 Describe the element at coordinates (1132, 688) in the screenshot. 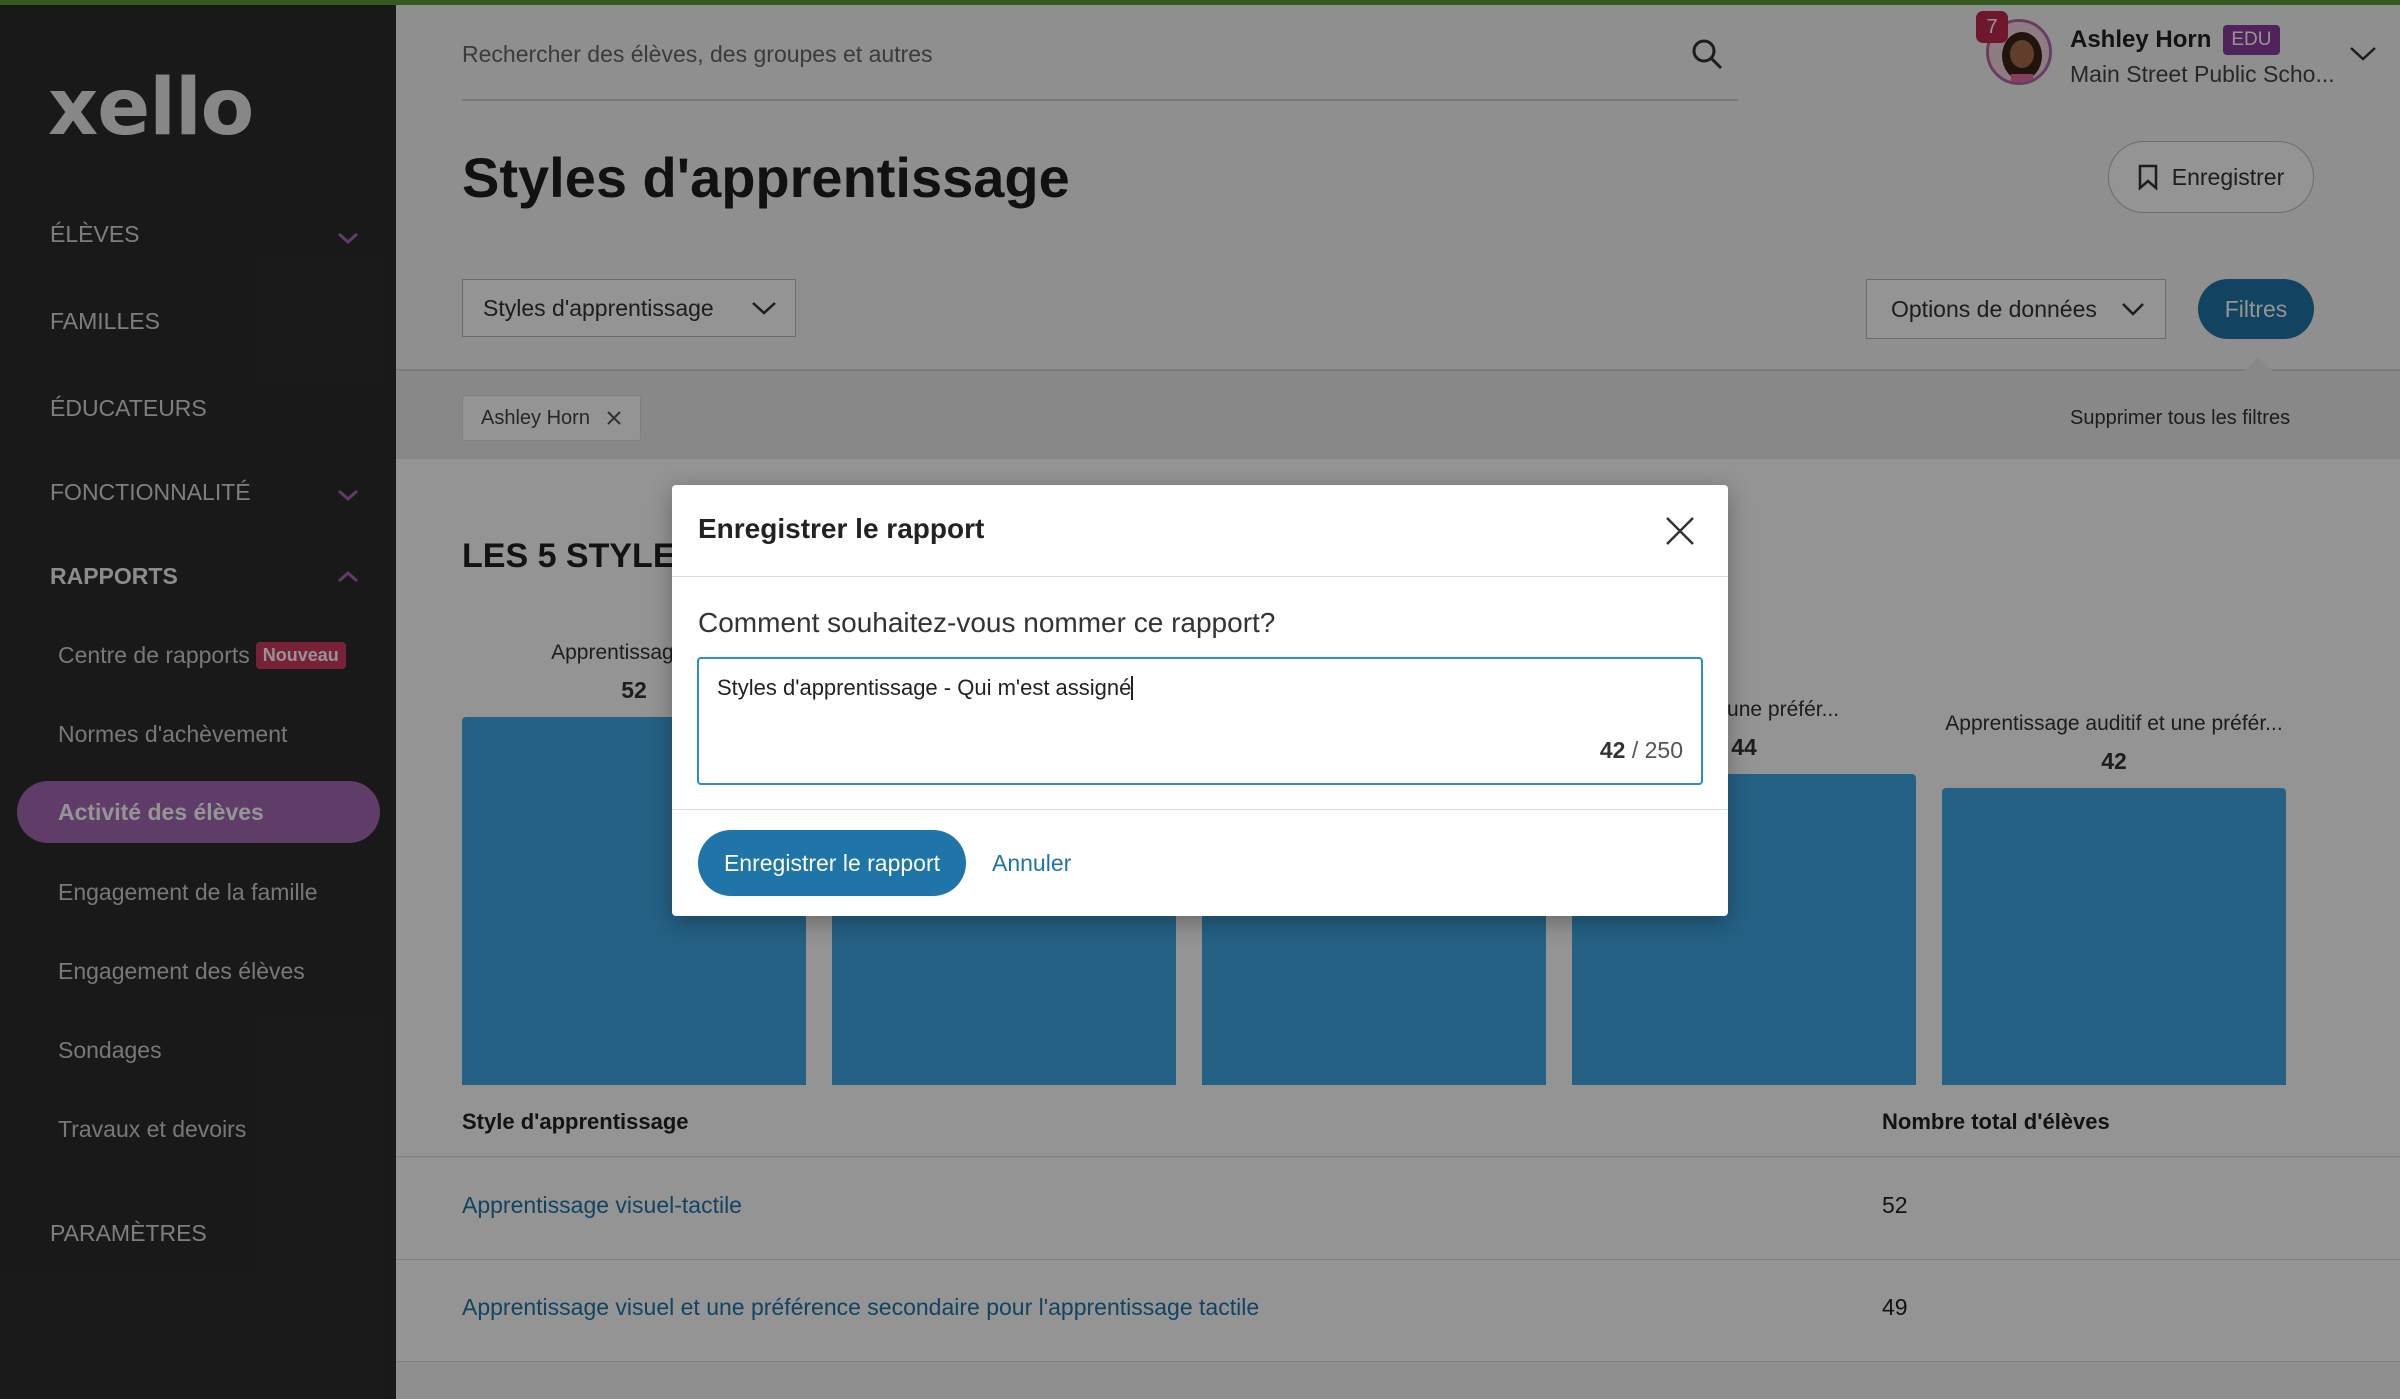

I see `text-caret` at that location.